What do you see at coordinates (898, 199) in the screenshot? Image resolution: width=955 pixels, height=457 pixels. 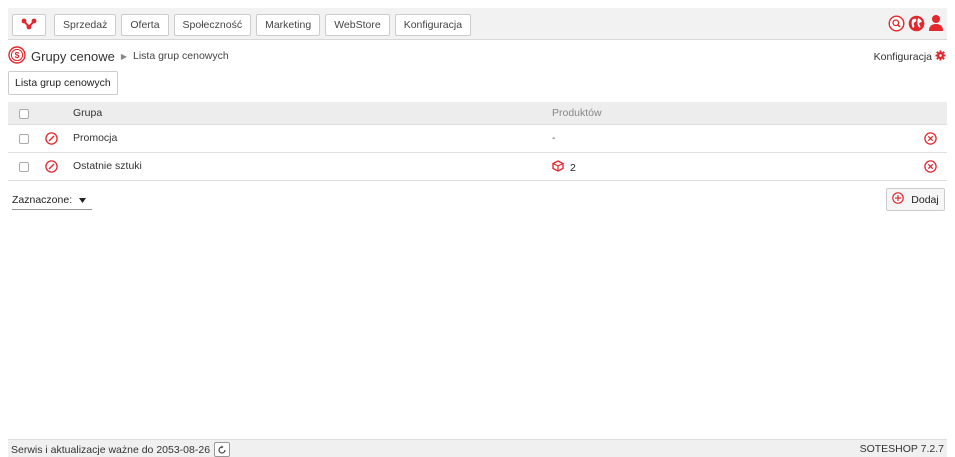 I see `plus-circle-icon` at bounding box center [898, 199].